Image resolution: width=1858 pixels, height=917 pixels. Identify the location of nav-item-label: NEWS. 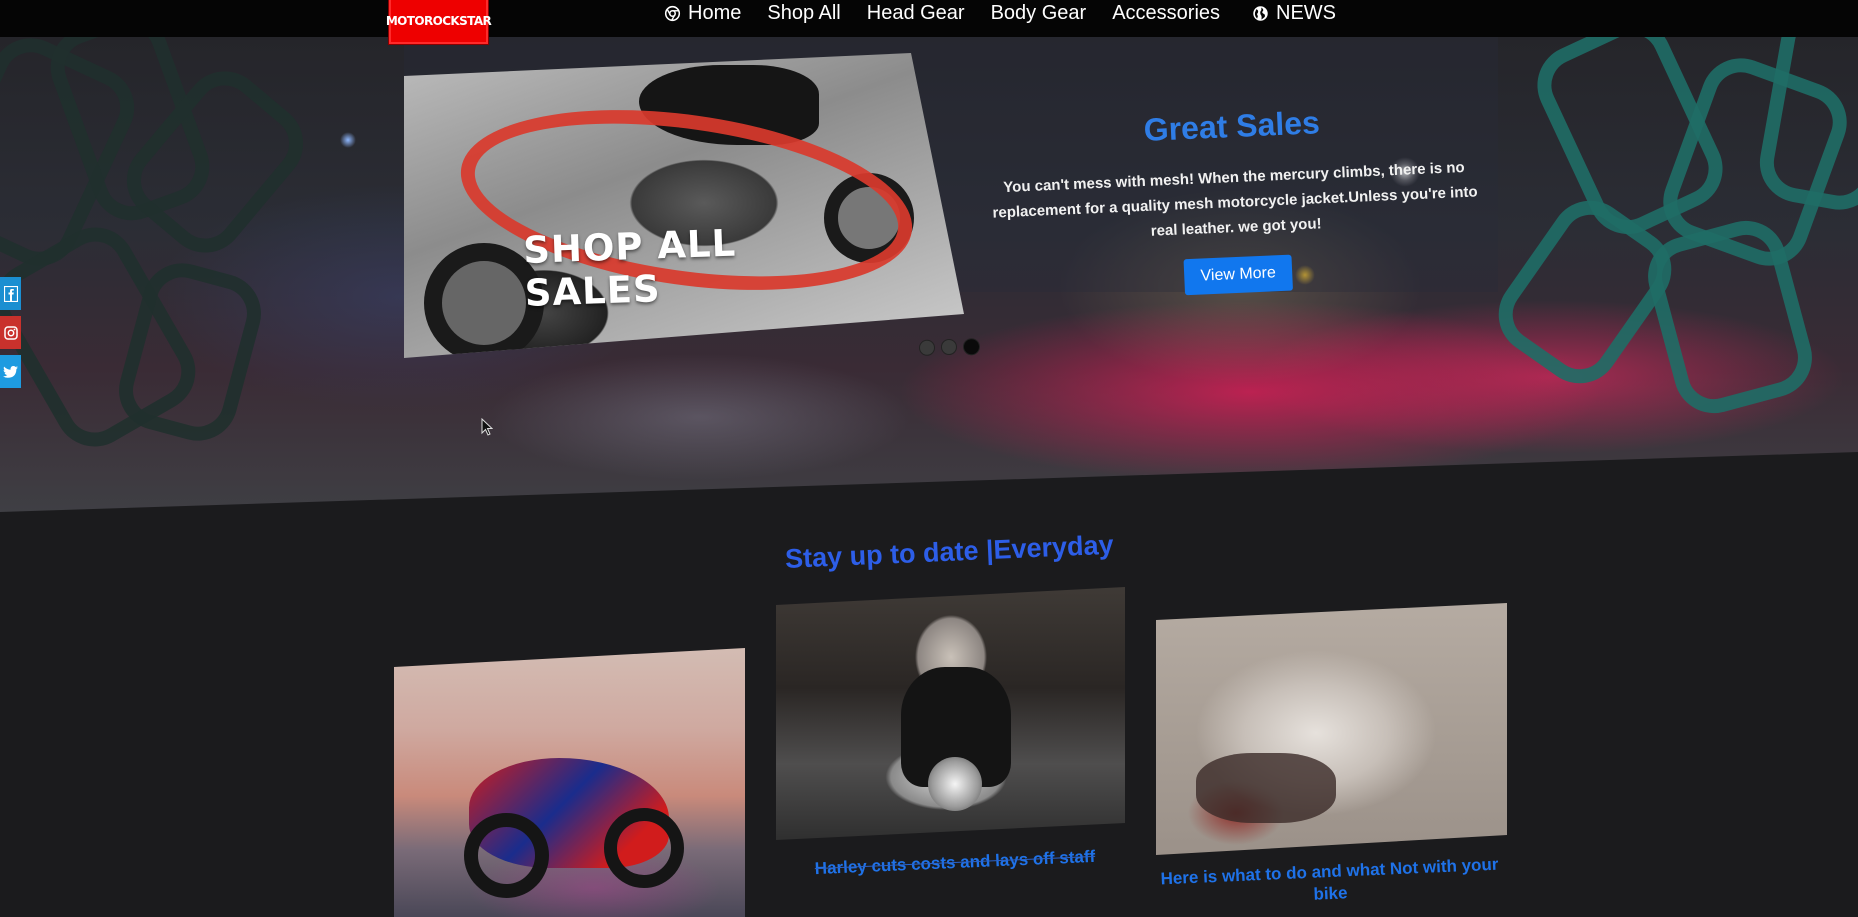
(1306, 12).